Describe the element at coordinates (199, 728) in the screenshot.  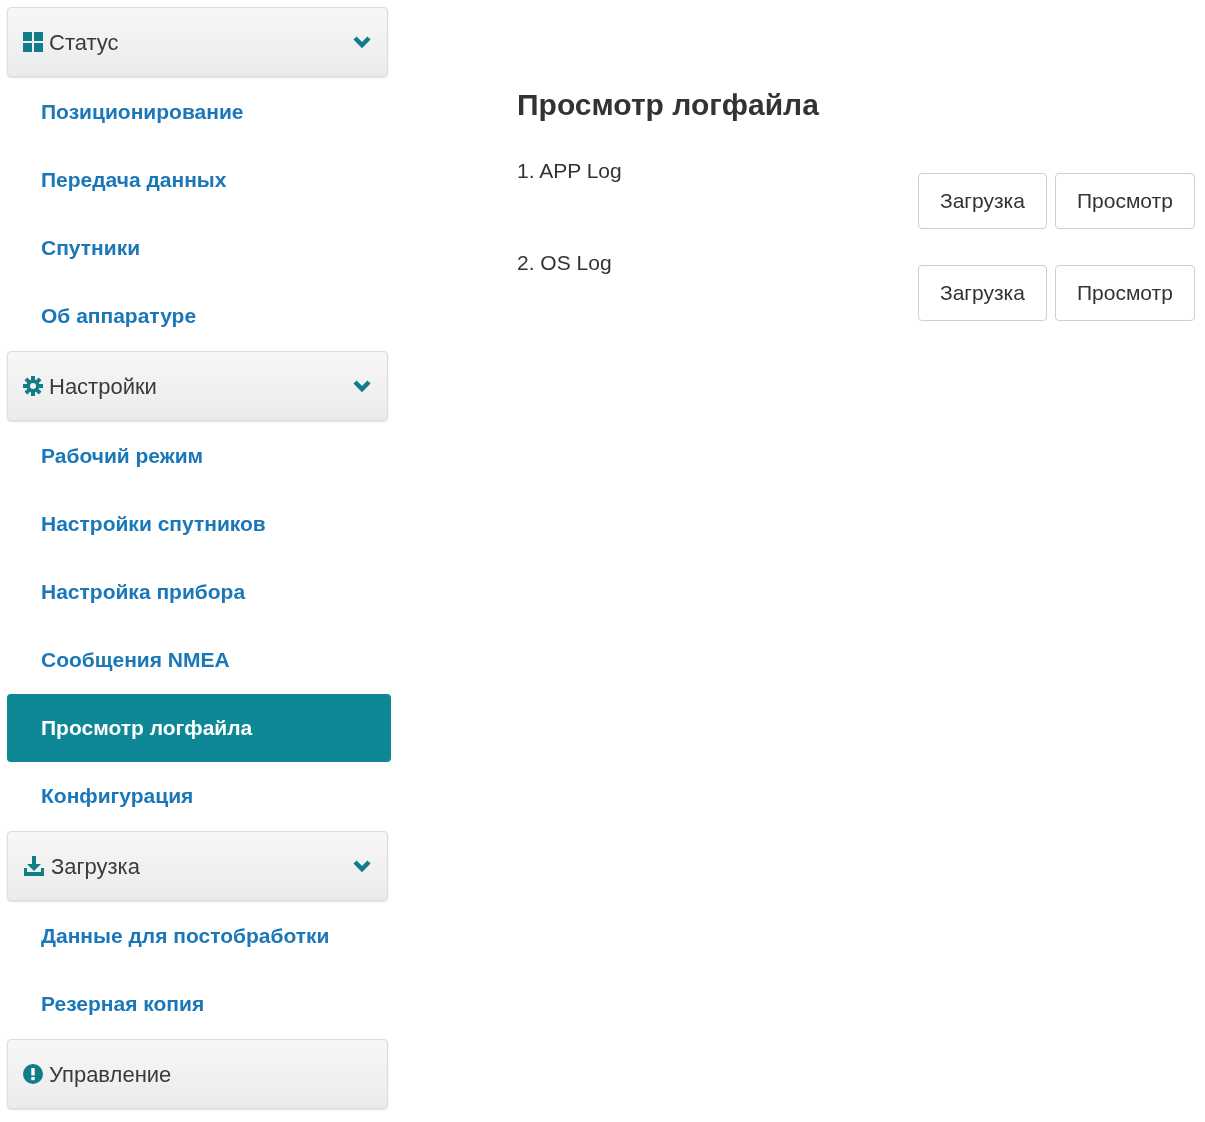
I see `nav-link: Просмотр логфайла` at that location.